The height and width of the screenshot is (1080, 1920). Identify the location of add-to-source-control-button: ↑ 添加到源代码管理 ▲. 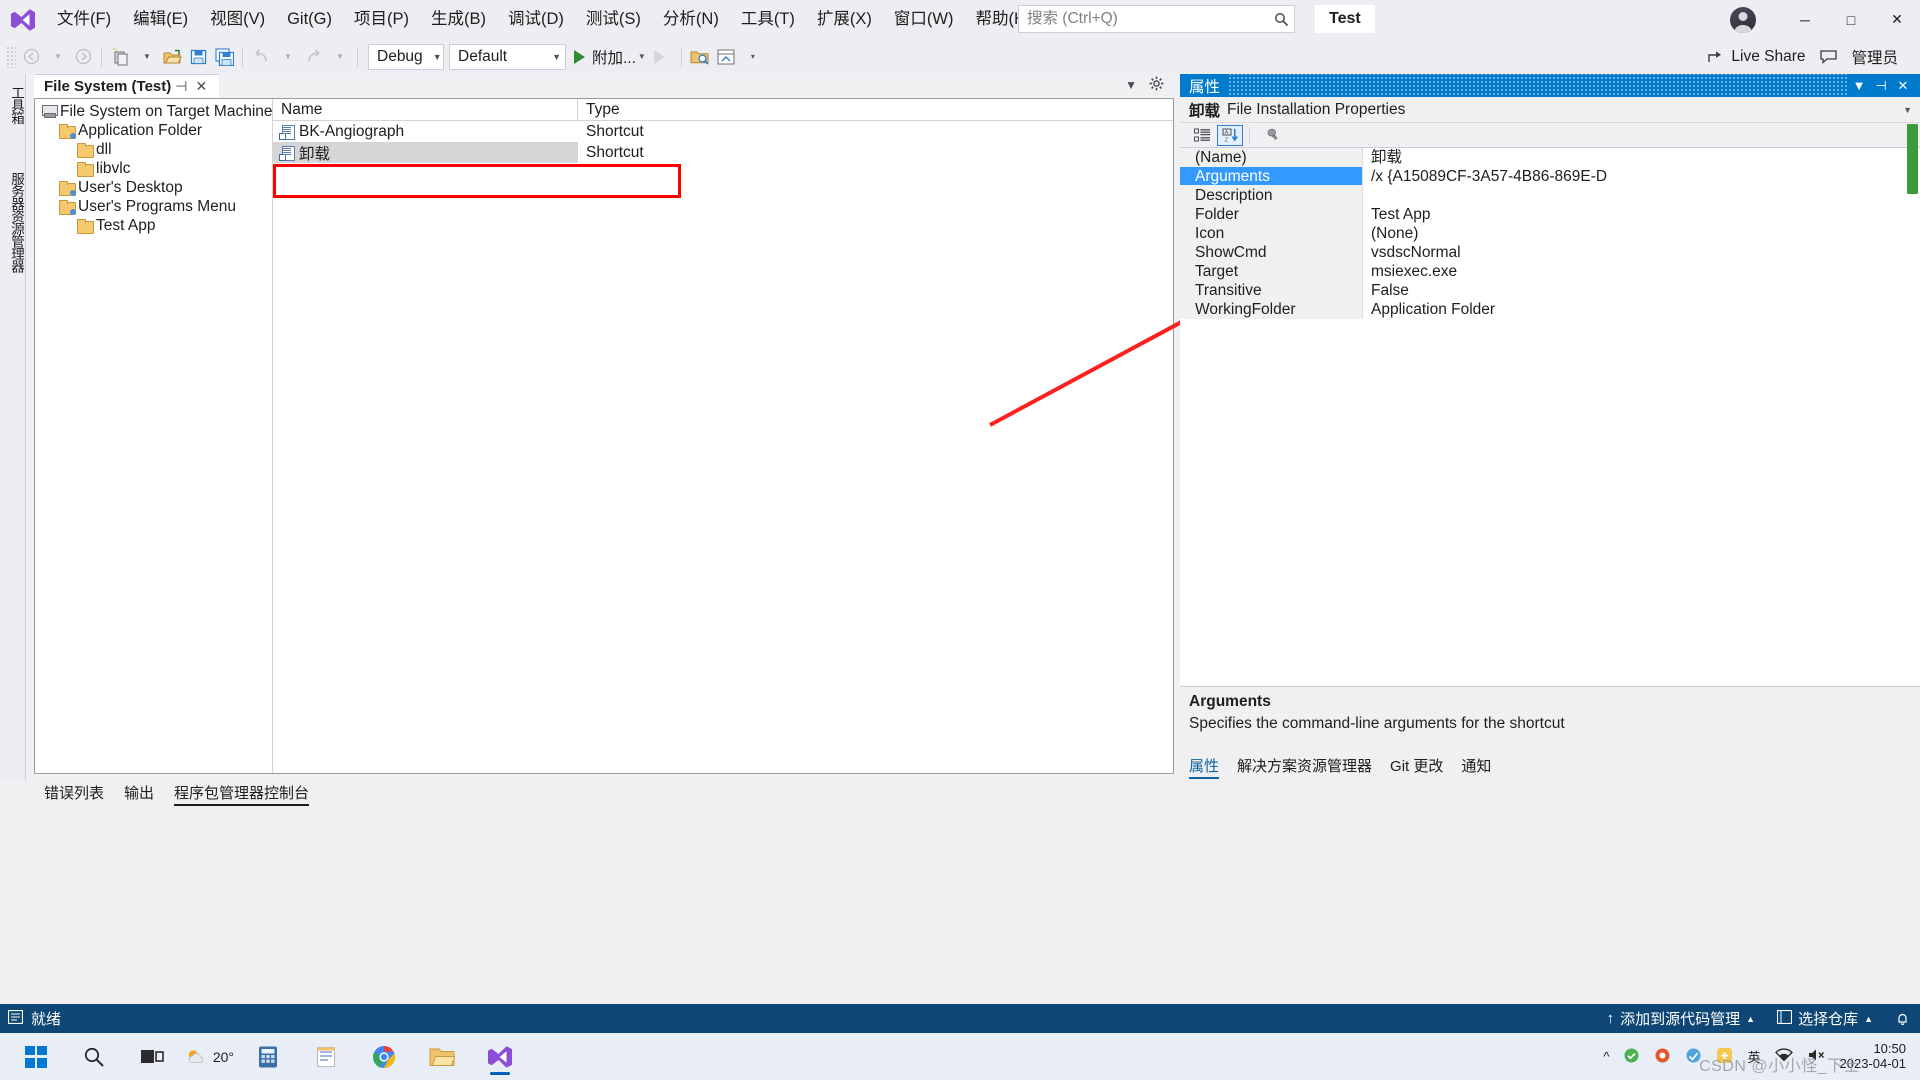
(1681, 1018).